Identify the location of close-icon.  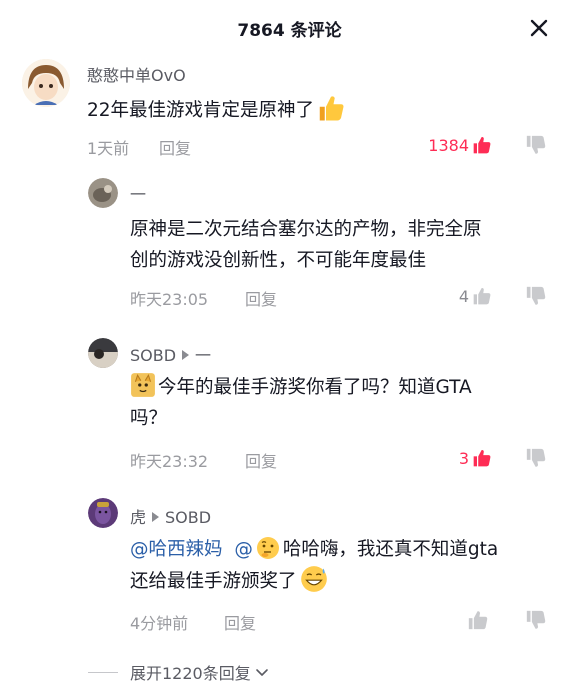
(539, 28).